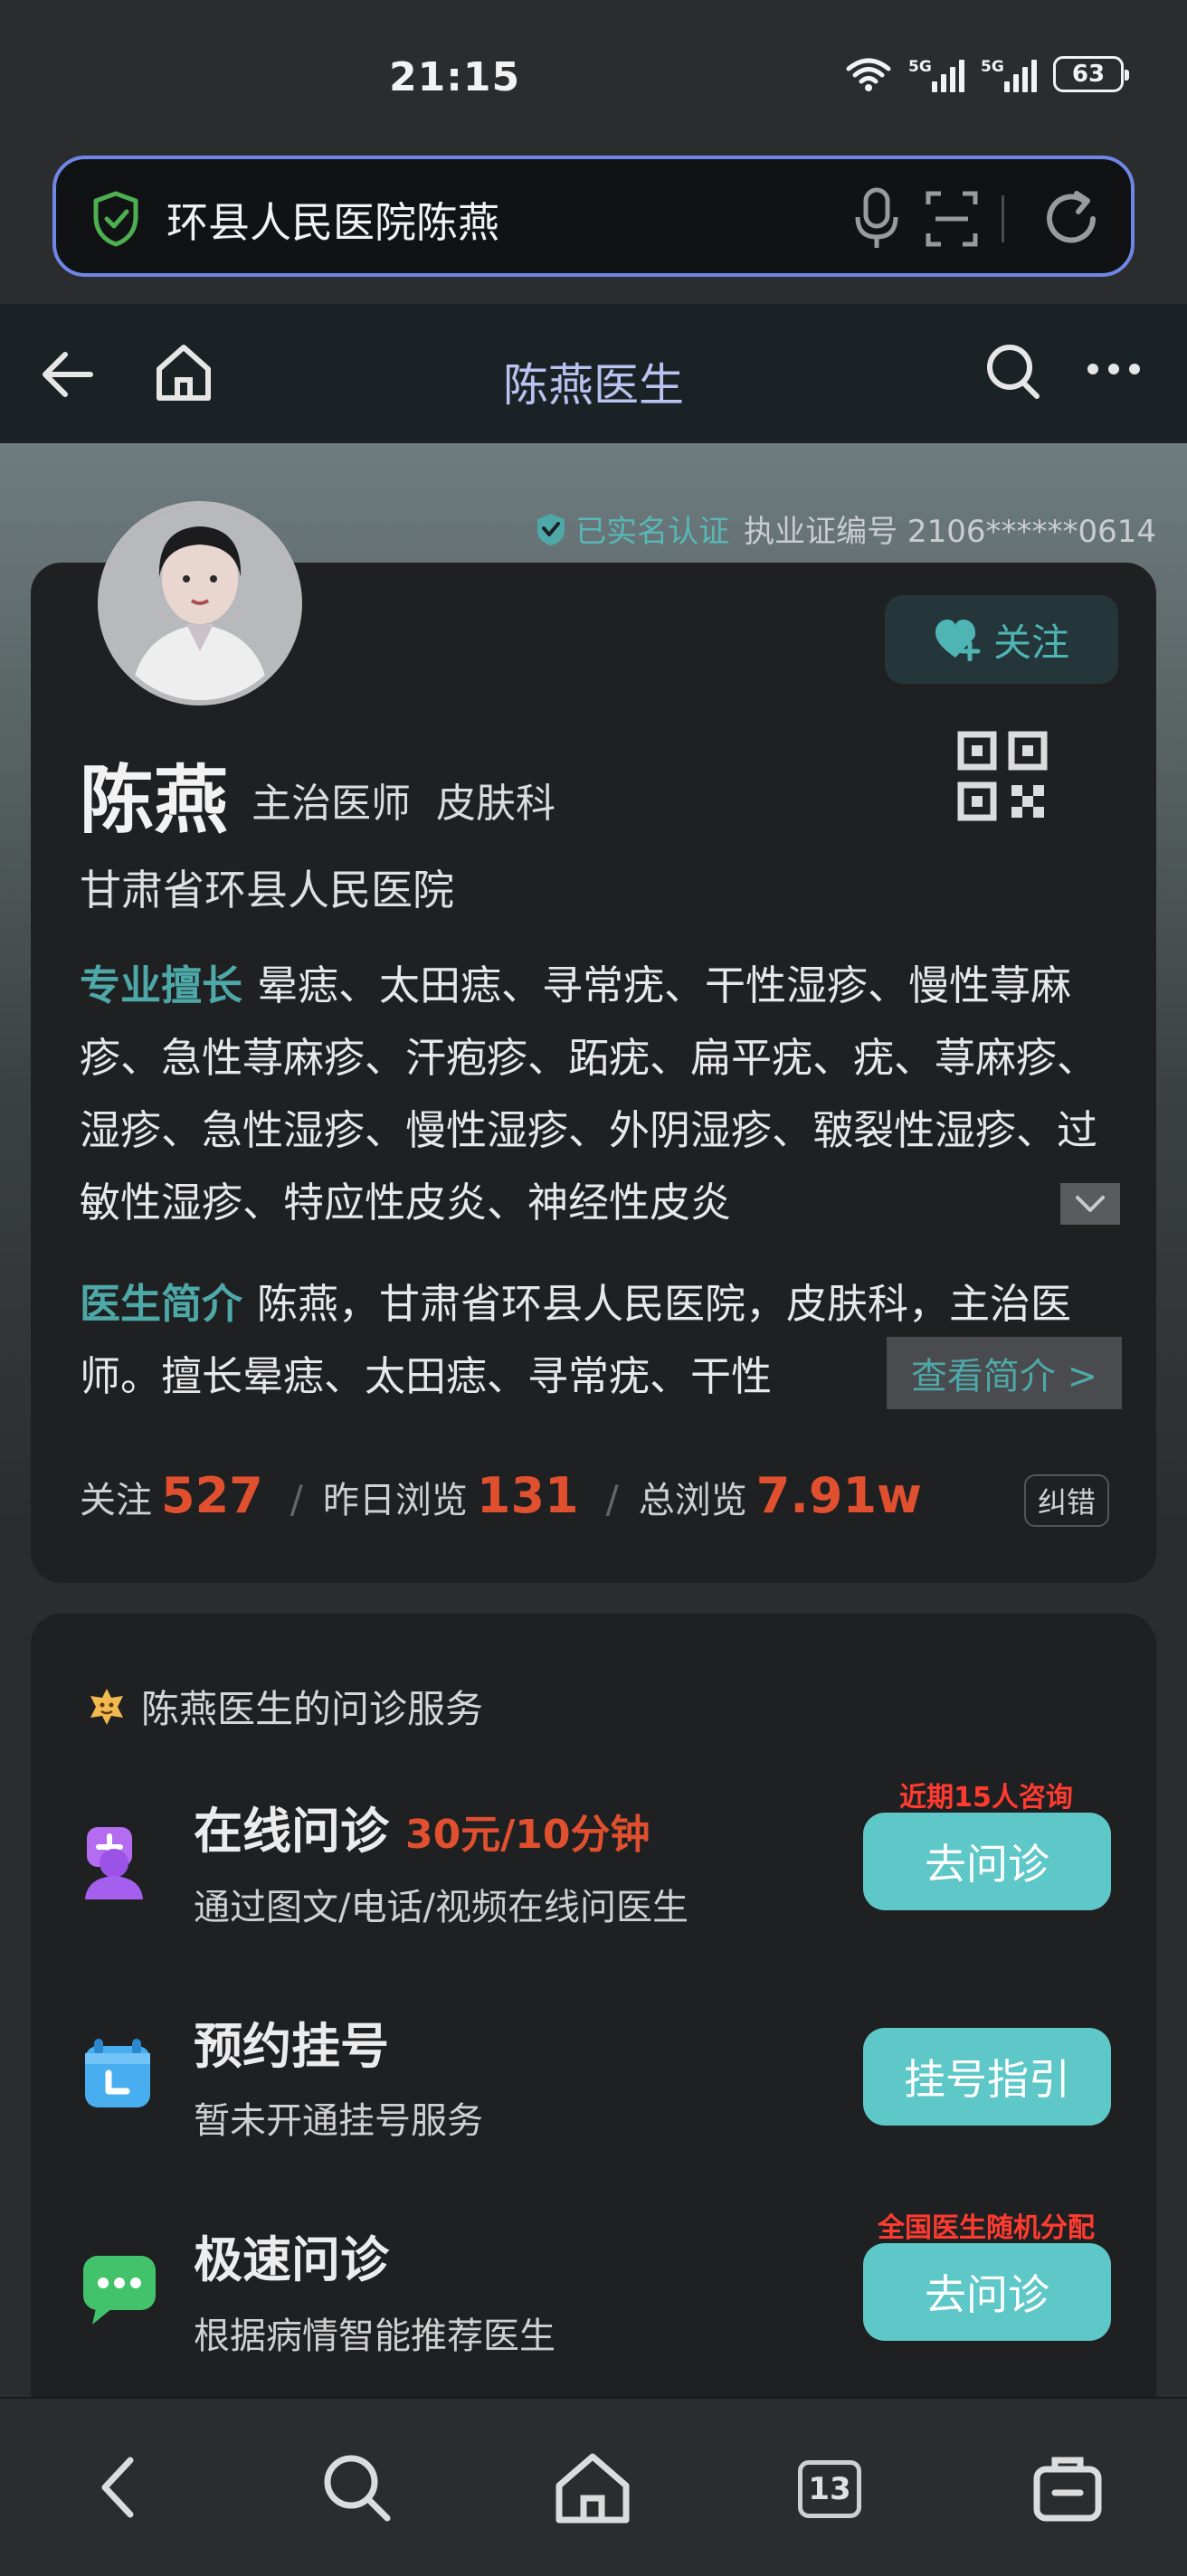 This screenshot has height=2576, width=1187. What do you see at coordinates (876, 218) in the screenshot?
I see `microphone-icon` at bounding box center [876, 218].